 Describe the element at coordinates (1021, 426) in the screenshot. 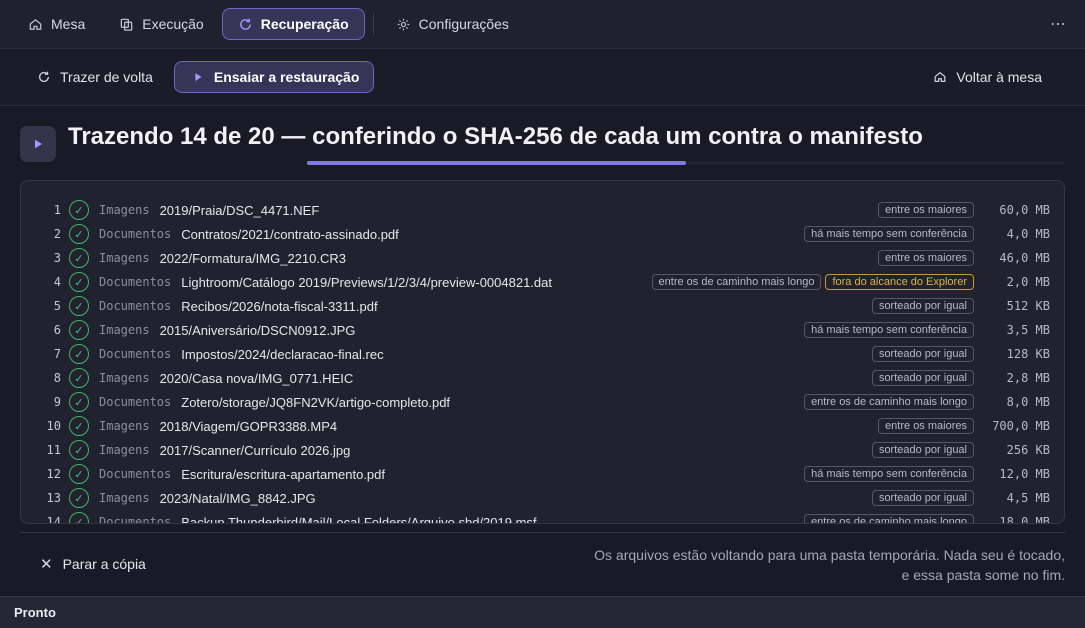

I see `row-size: 700,0 MB` at that location.